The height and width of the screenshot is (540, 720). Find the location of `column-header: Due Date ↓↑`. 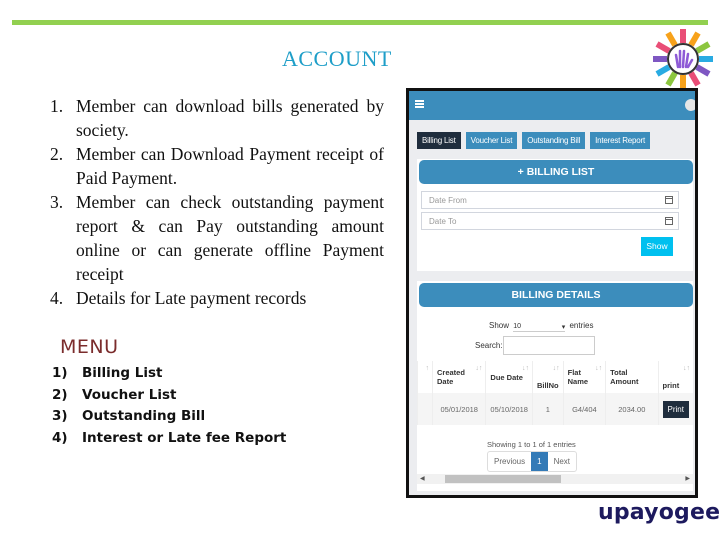

column-header: Due Date ↓↑ is located at coordinates (509, 377).